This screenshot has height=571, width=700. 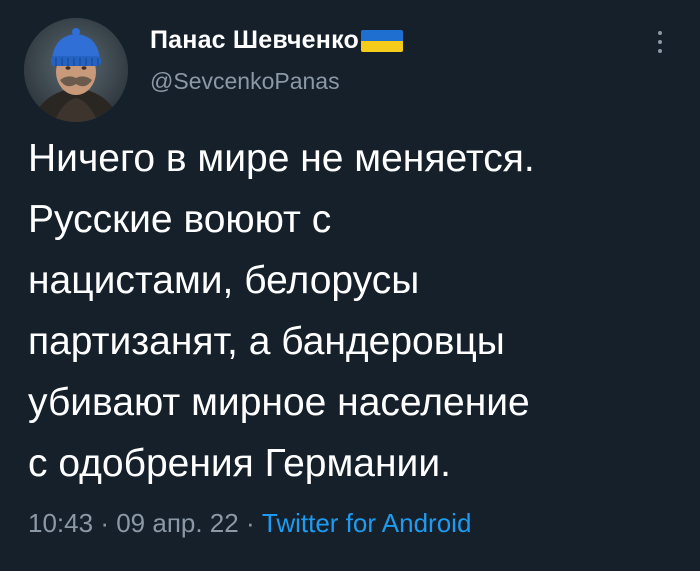 I want to click on tweet-date: 09 апр. 22, so click(x=177, y=523).